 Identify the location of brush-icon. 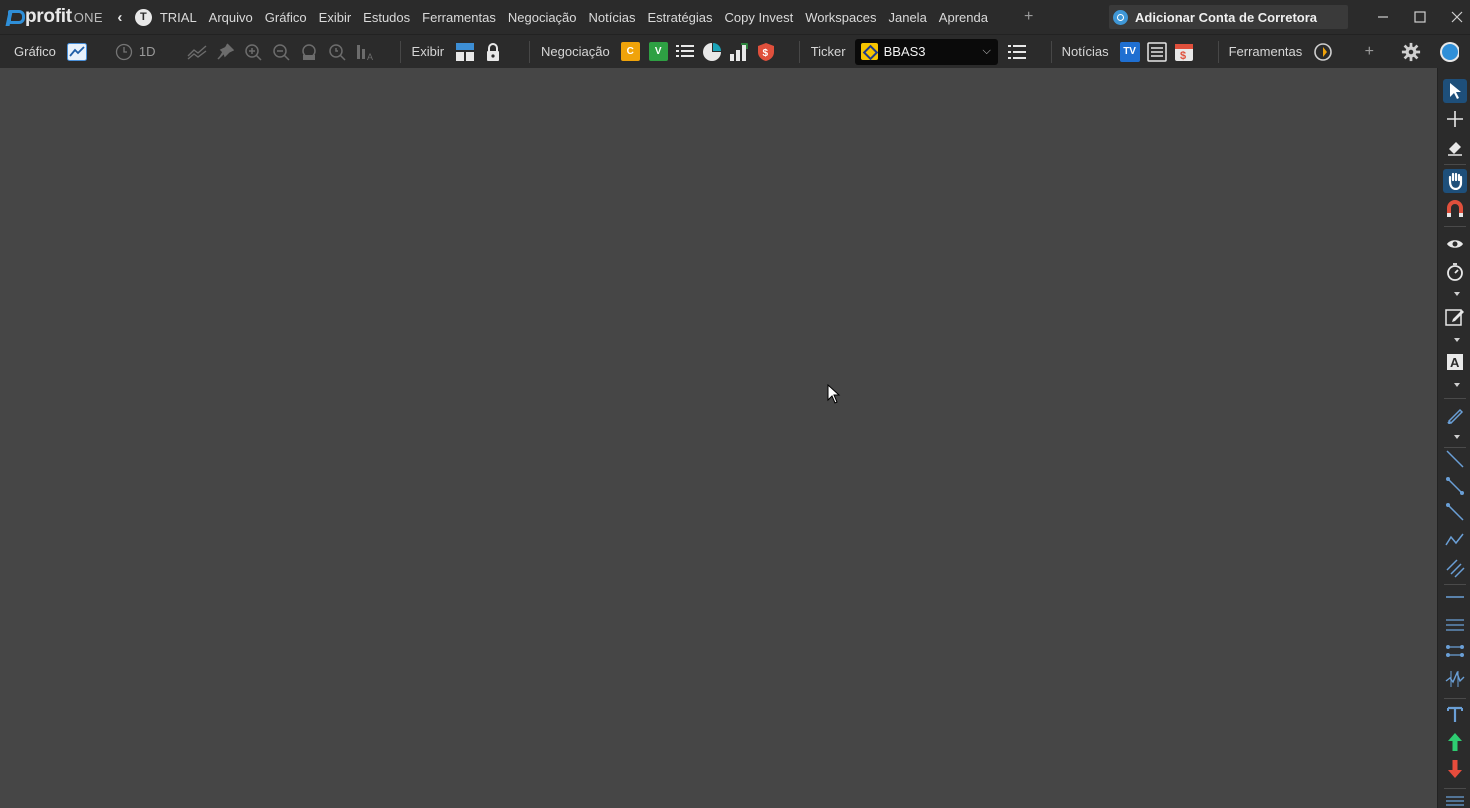
(1455, 415).